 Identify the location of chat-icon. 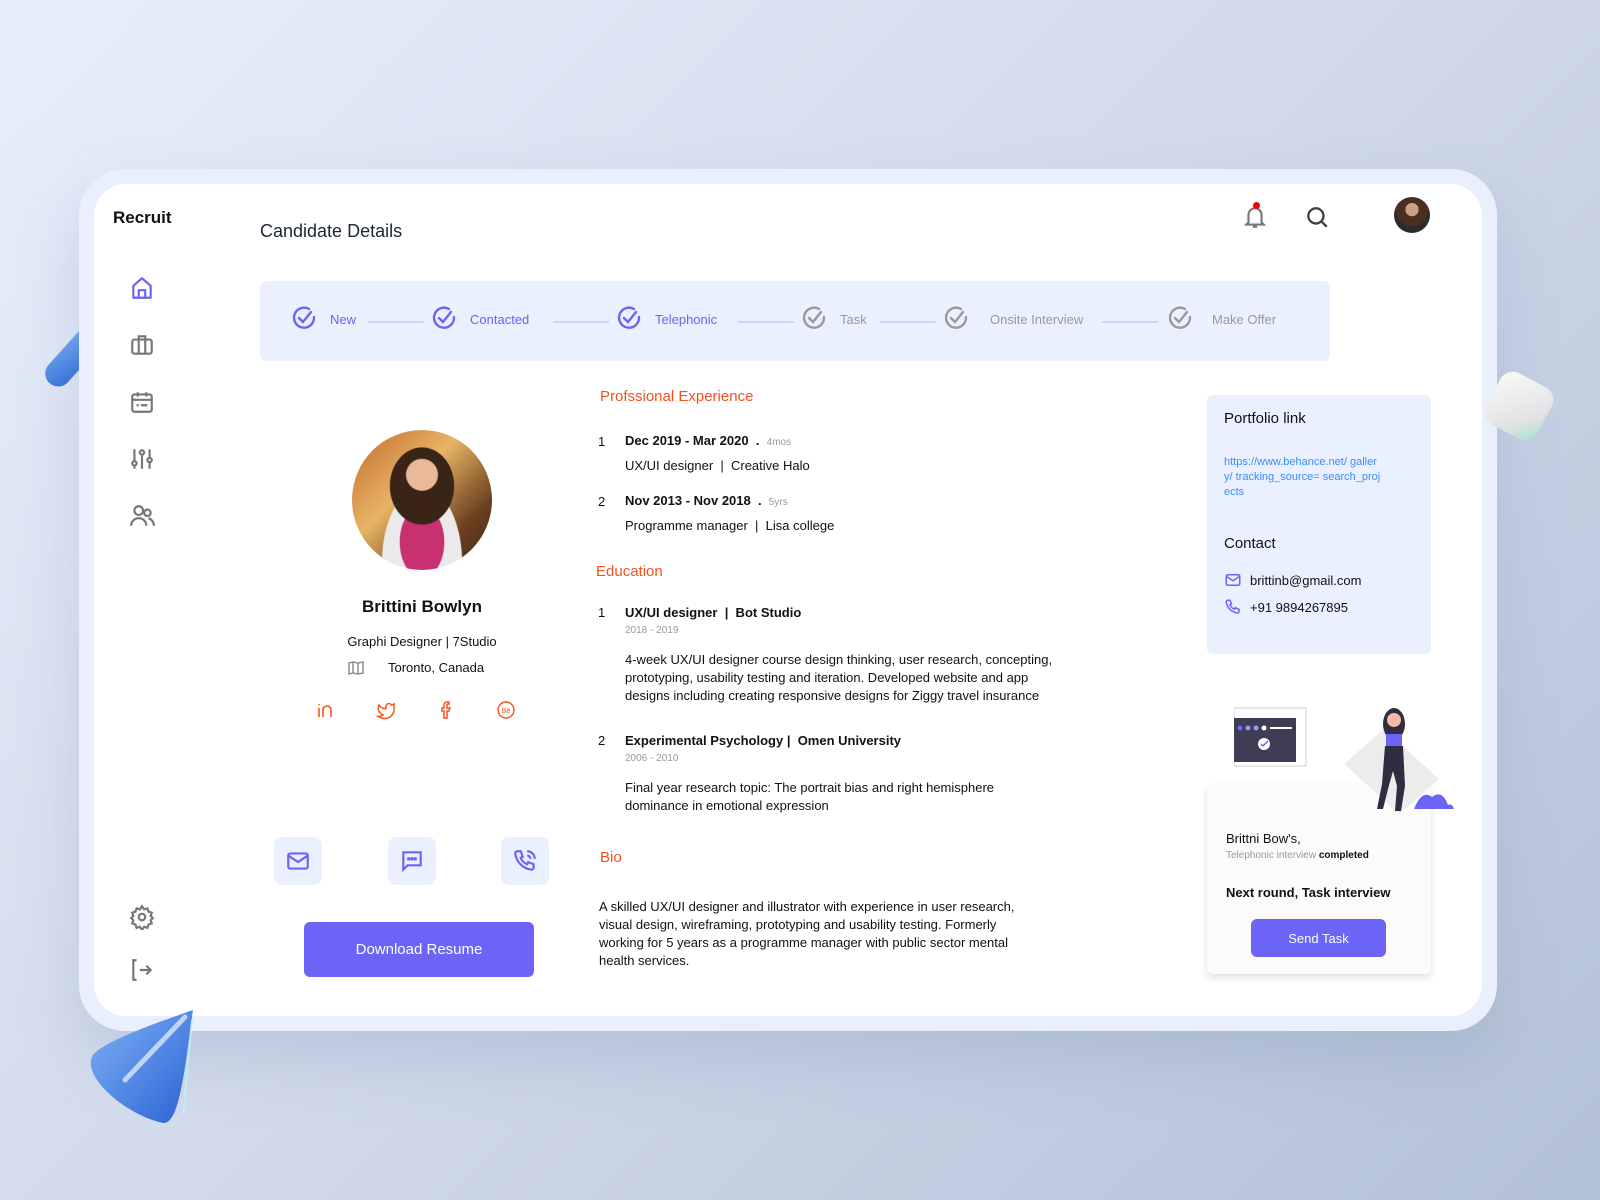
(412, 862).